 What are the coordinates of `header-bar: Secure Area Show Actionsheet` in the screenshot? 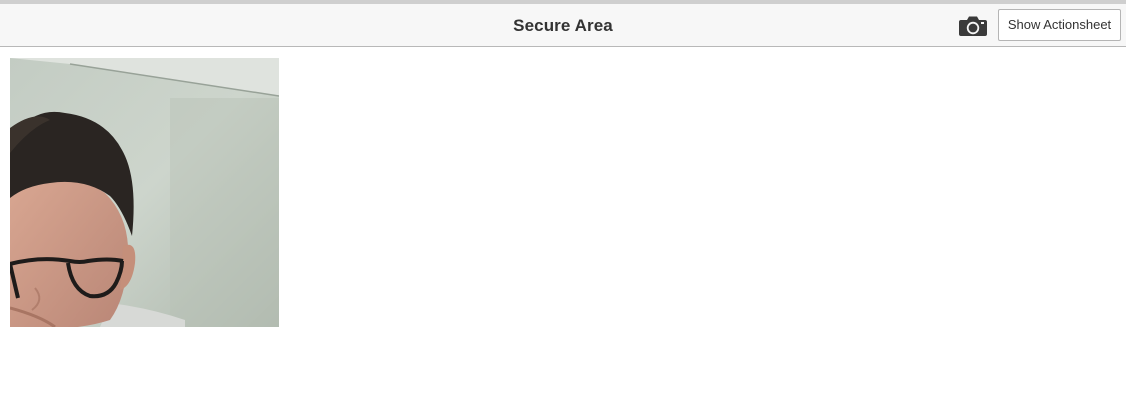 It's located at (563, 25).